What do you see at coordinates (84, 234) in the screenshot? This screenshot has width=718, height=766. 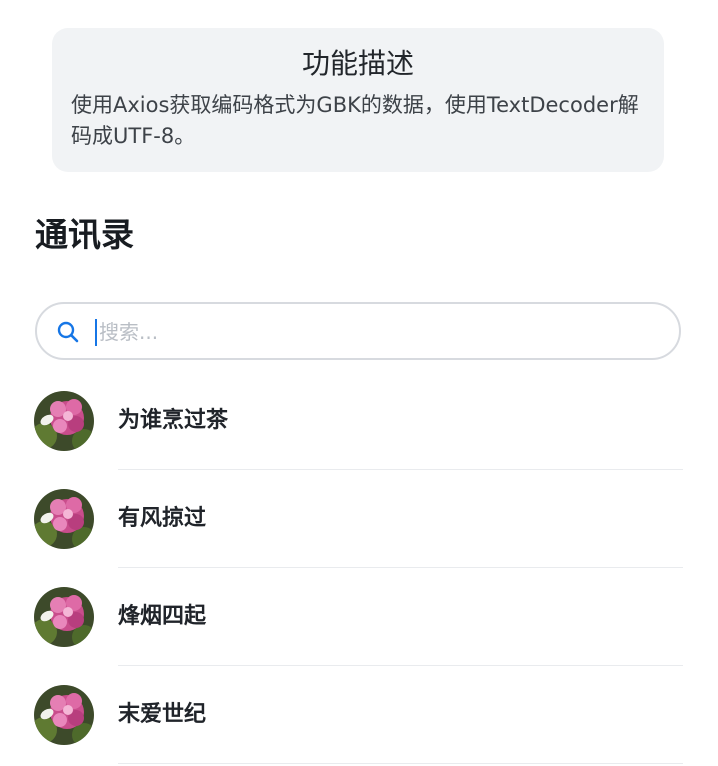 I see `contacts-title: 通讯录` at bounding box center [84, 234].